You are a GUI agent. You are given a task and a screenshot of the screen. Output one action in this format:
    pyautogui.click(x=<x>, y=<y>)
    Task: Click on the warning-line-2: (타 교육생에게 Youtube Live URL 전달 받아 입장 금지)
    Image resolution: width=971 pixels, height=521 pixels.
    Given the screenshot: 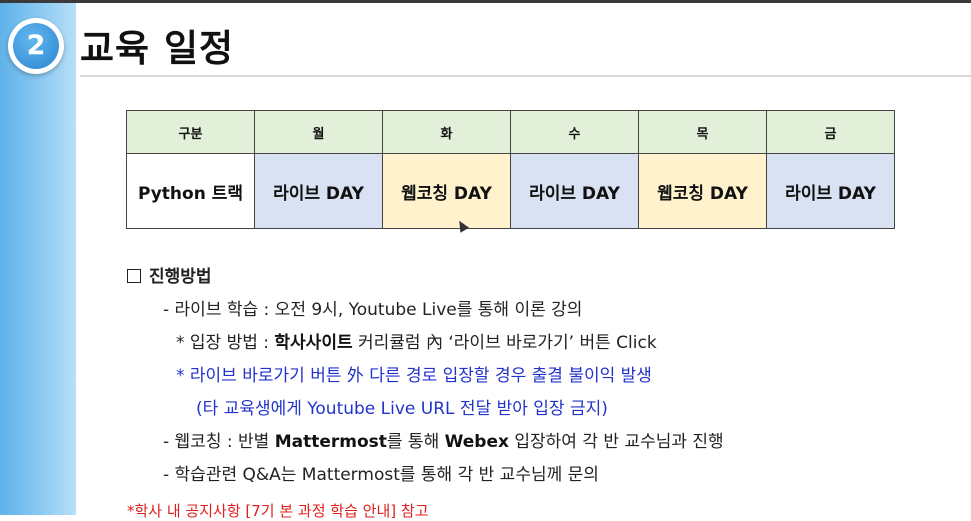 What is the action you would take?
    pyautogui.click(x=402, y=409)
    